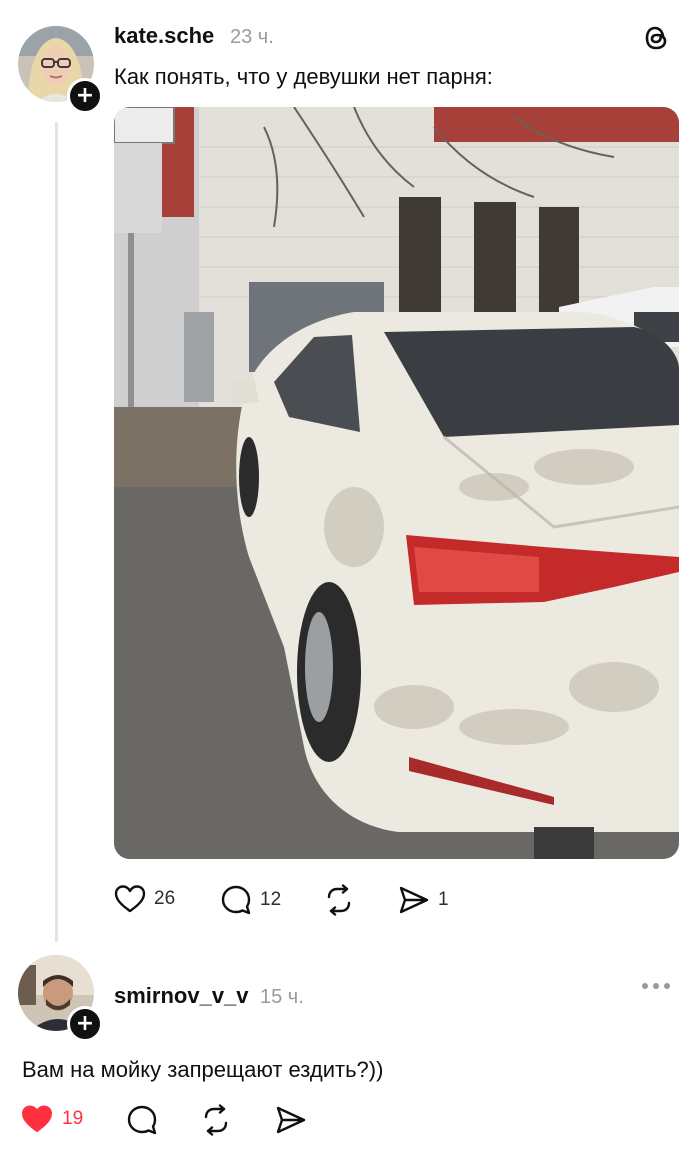  What do you see at coordinates (656, 986) in the screenshot?
I see `more-dots-icon` at bounding box center [656, 986].